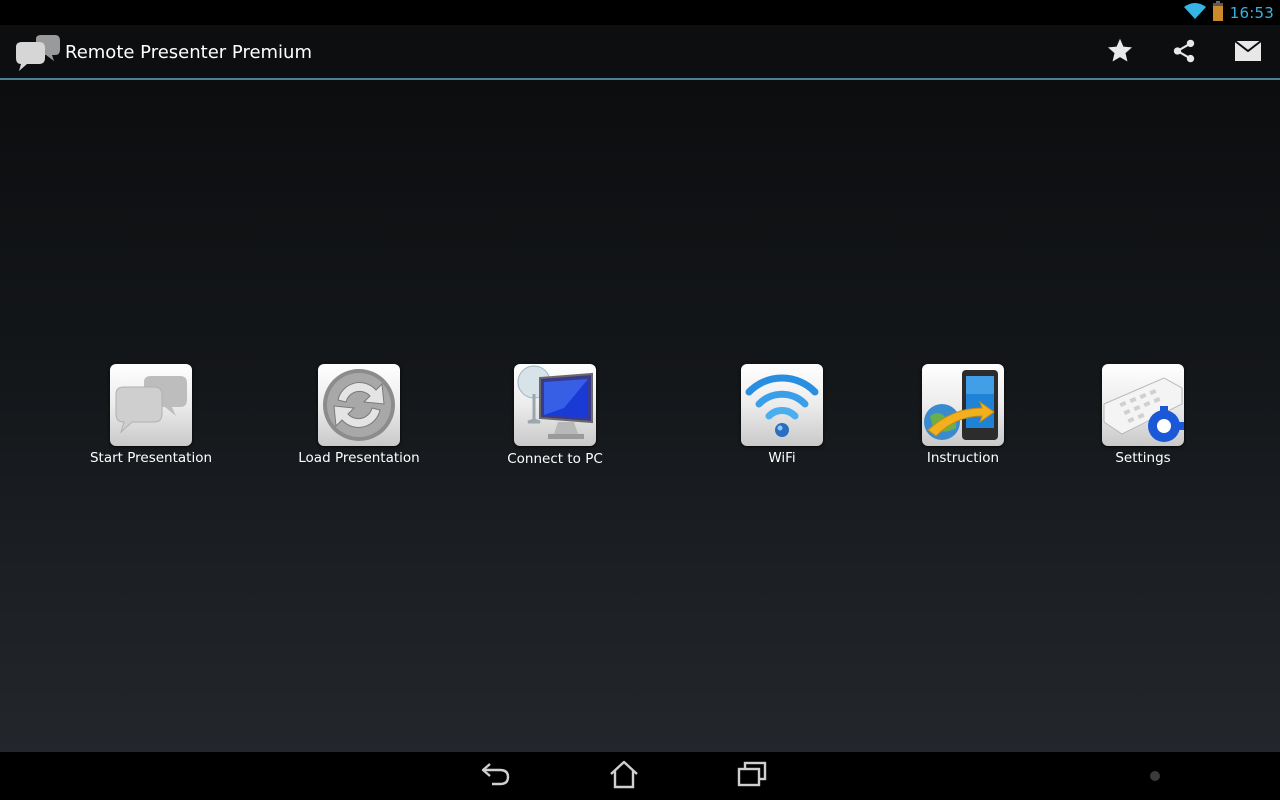 The height and width of the screenshot is (800, 1280). I want to click on app-title: Remote Presenter Premium, so click(188, 52).